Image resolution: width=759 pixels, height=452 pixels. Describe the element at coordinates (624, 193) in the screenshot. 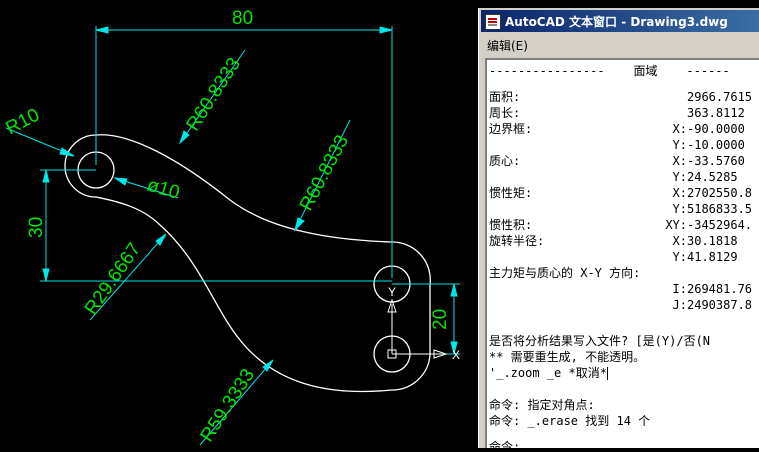

I see `property-row: 惯性矩: X: 2702550.8` at that location.